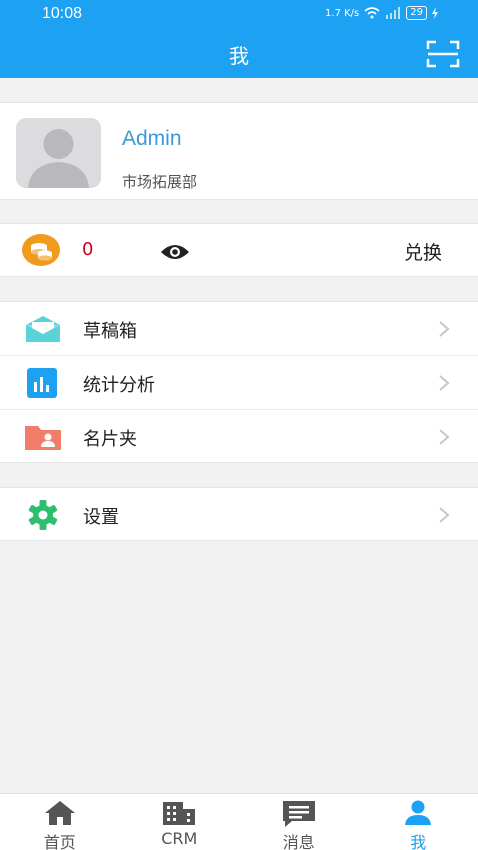  I want to click on gear-icon, so click(43, 515).